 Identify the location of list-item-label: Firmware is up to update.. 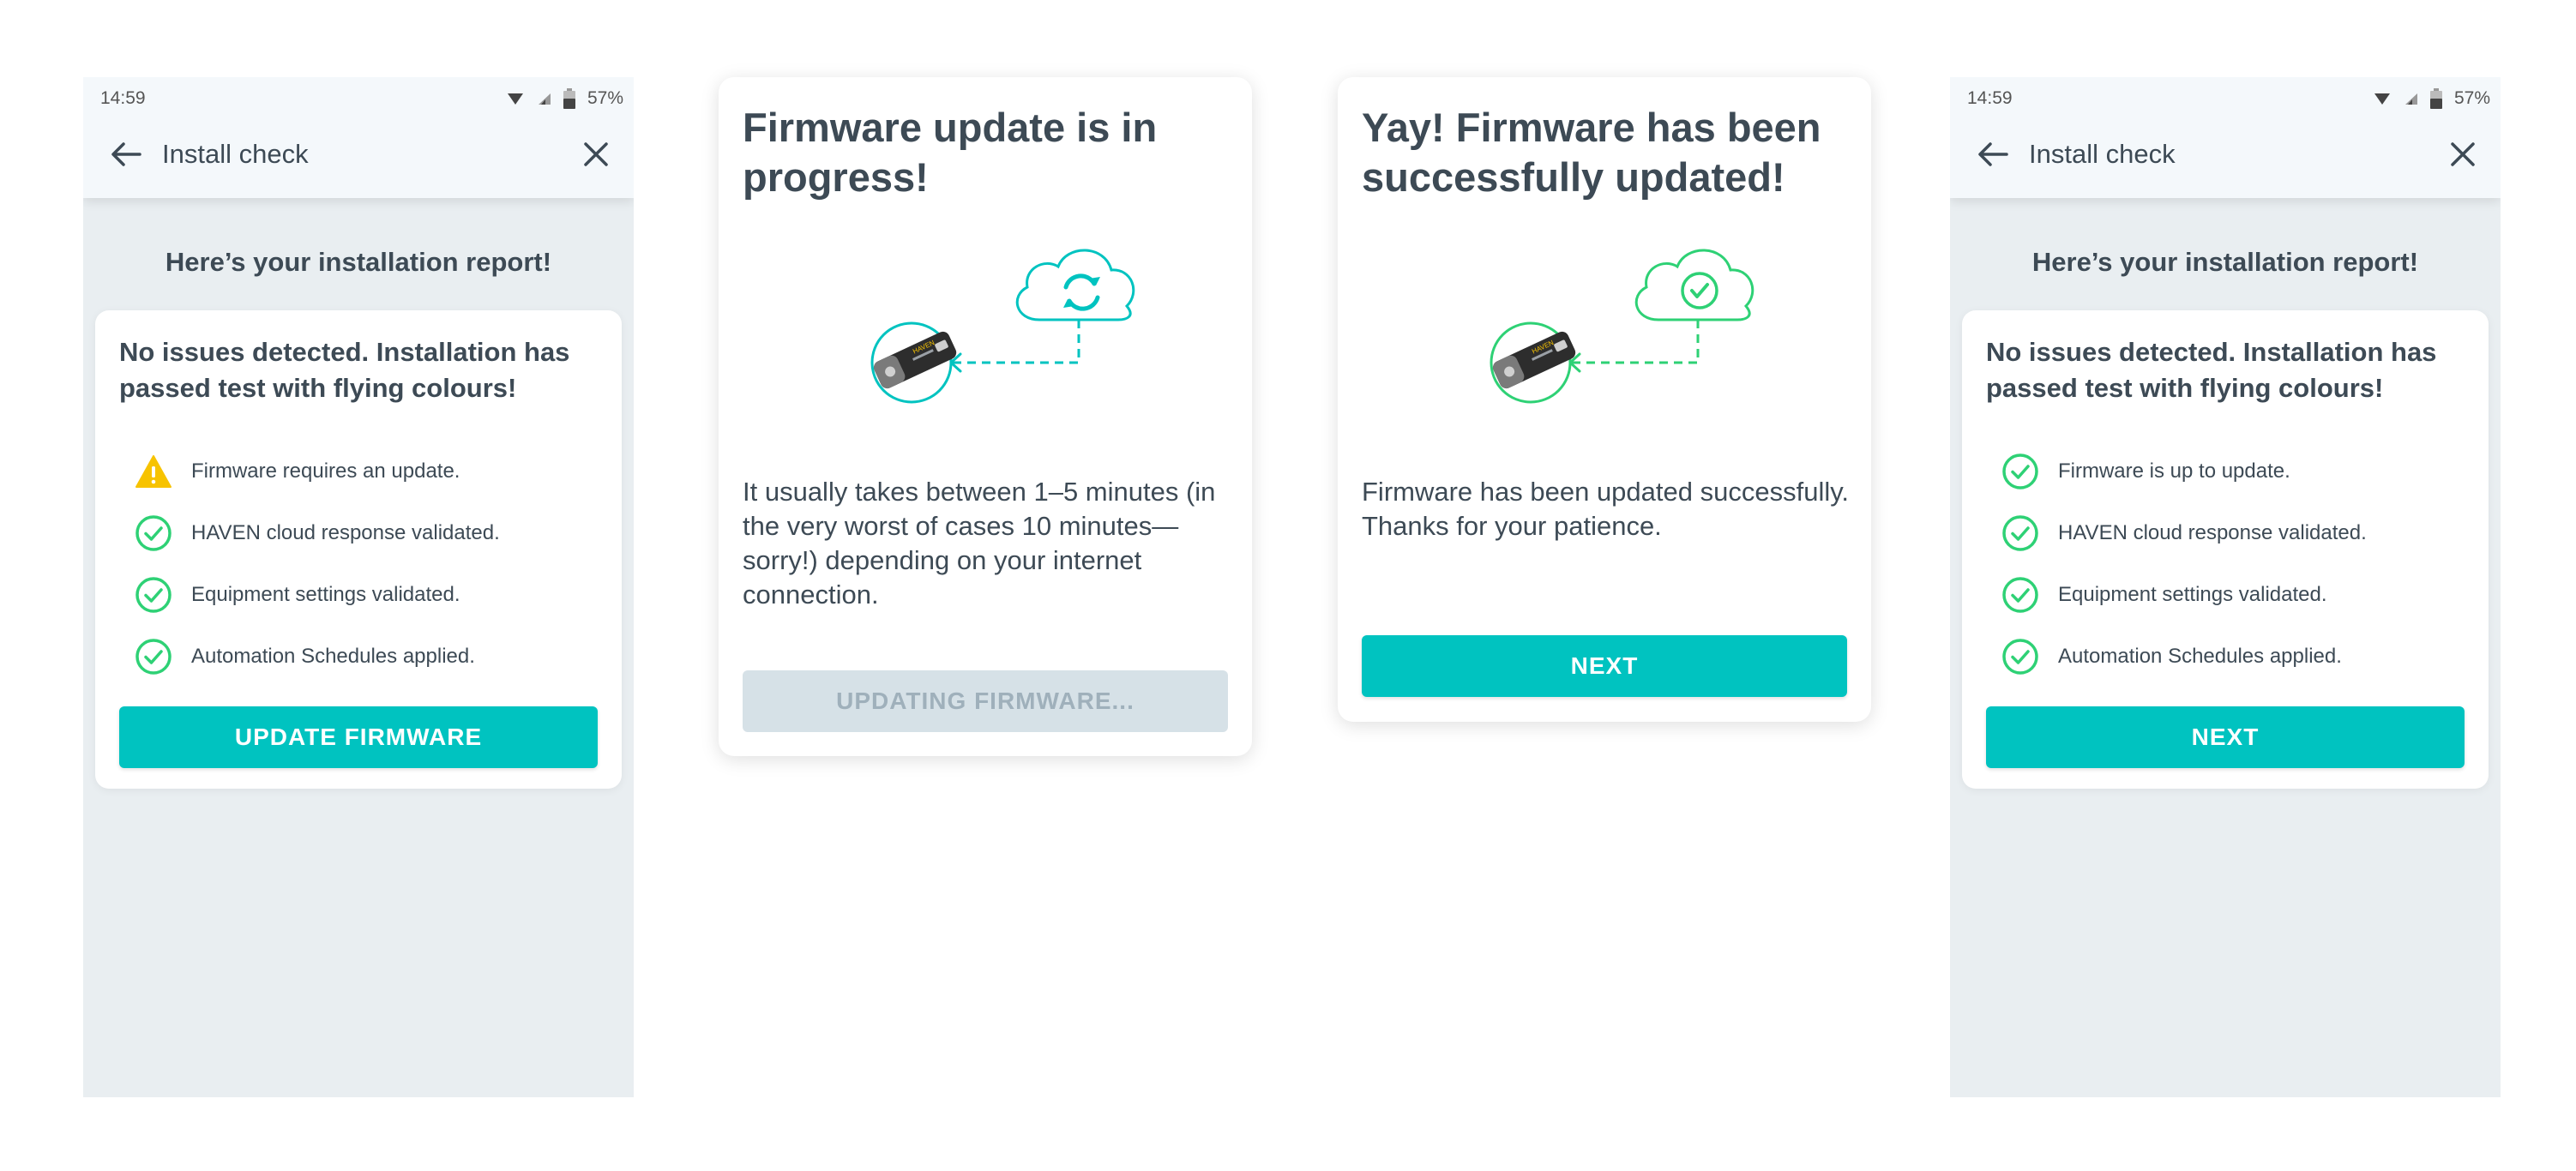
(2174, 471).